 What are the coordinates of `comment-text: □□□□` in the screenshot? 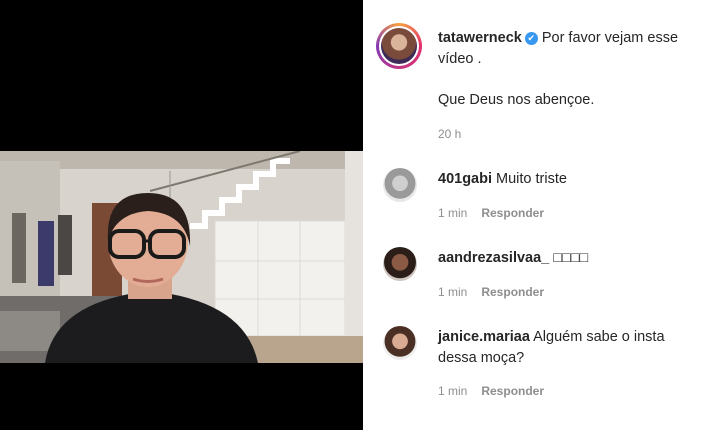 It's located at (571, 258).